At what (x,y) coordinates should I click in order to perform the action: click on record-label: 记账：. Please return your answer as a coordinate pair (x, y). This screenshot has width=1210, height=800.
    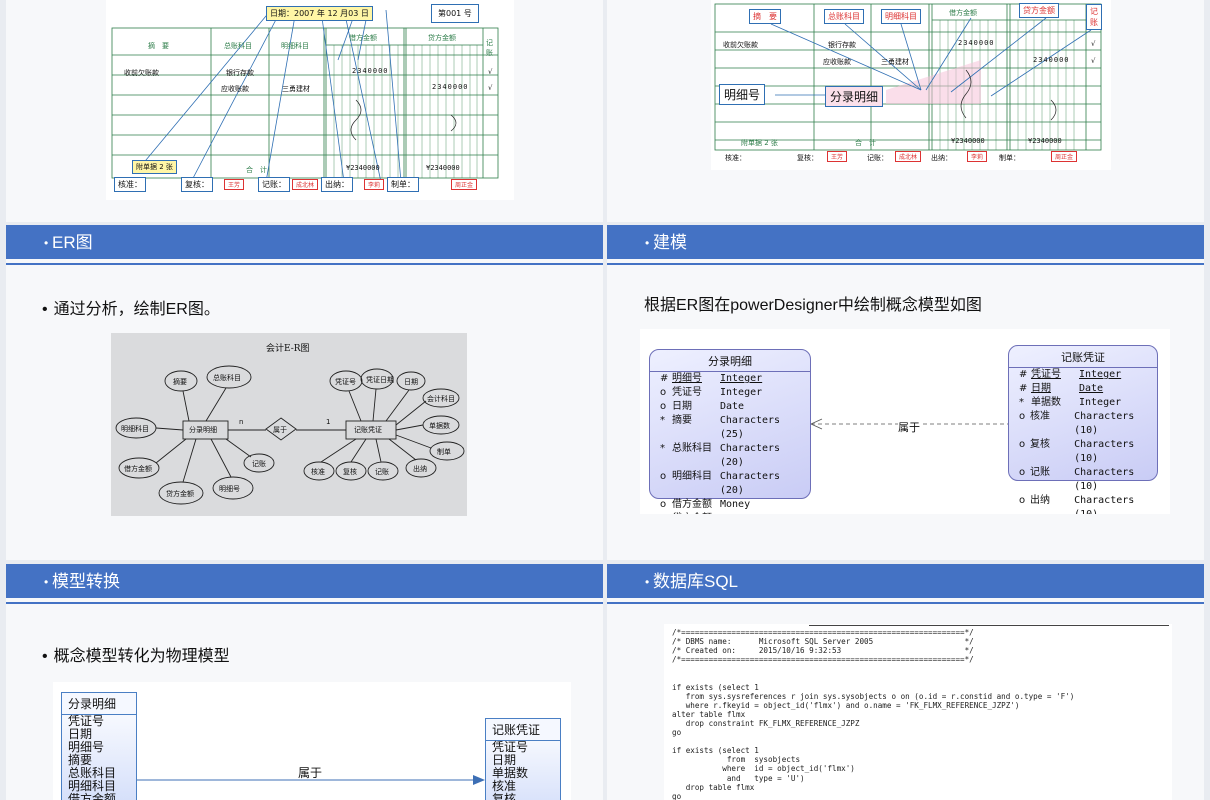
    Looking at the image, I should click on (877, 158).